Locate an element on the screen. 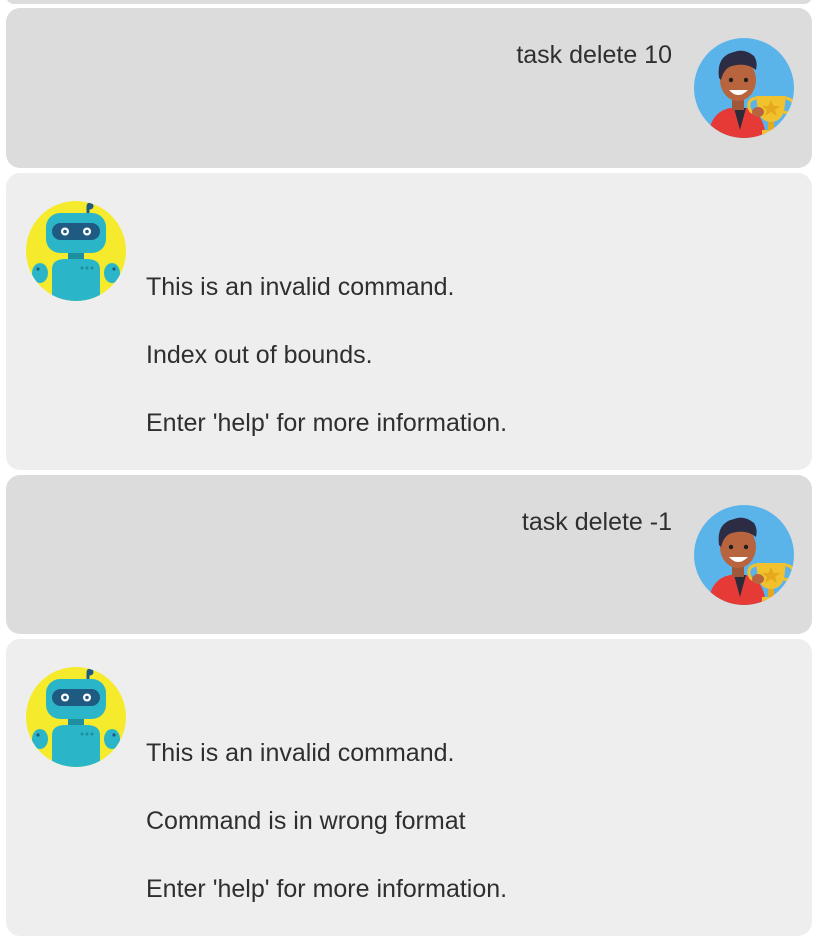  bot-message-line: Index out of bounds. is located at coordinates (259, 355).